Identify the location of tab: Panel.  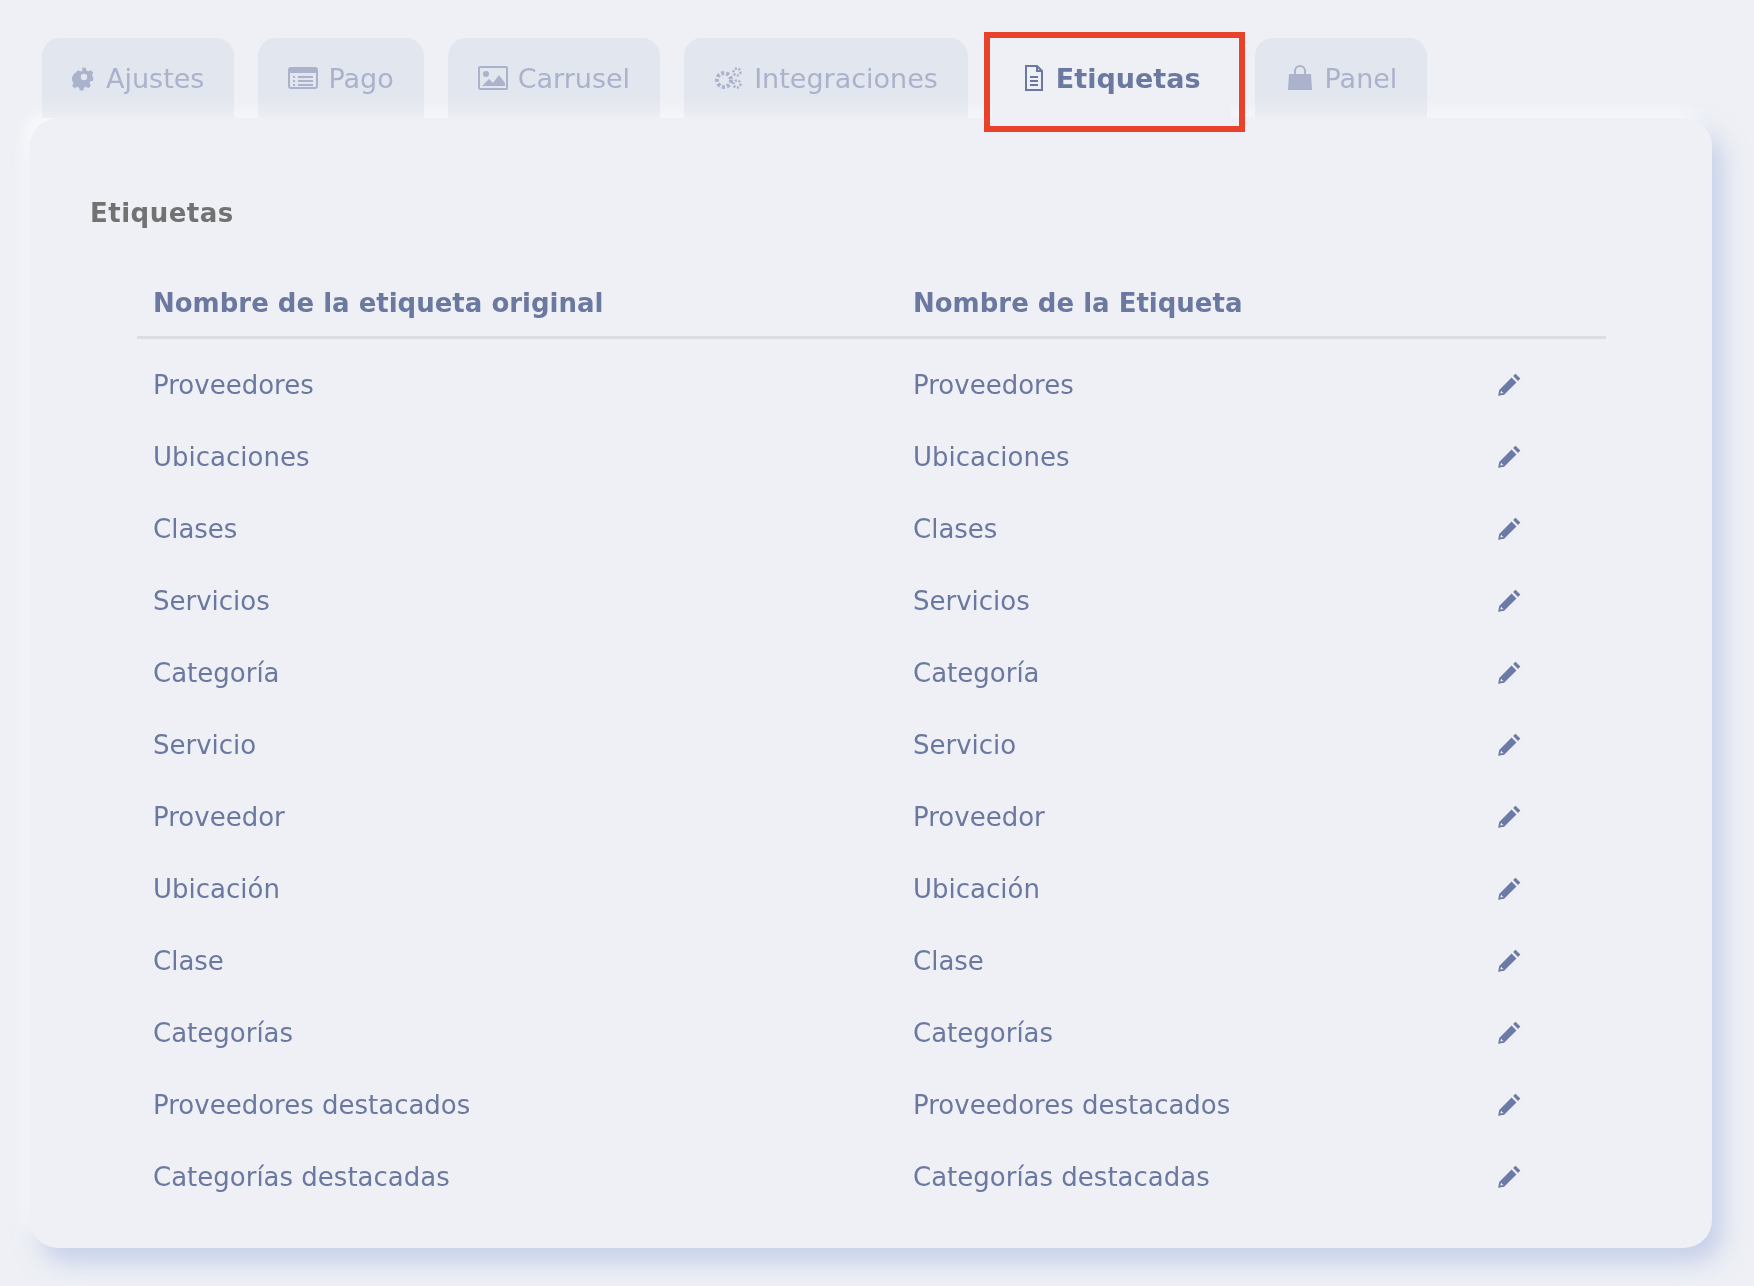
(1341, 78).